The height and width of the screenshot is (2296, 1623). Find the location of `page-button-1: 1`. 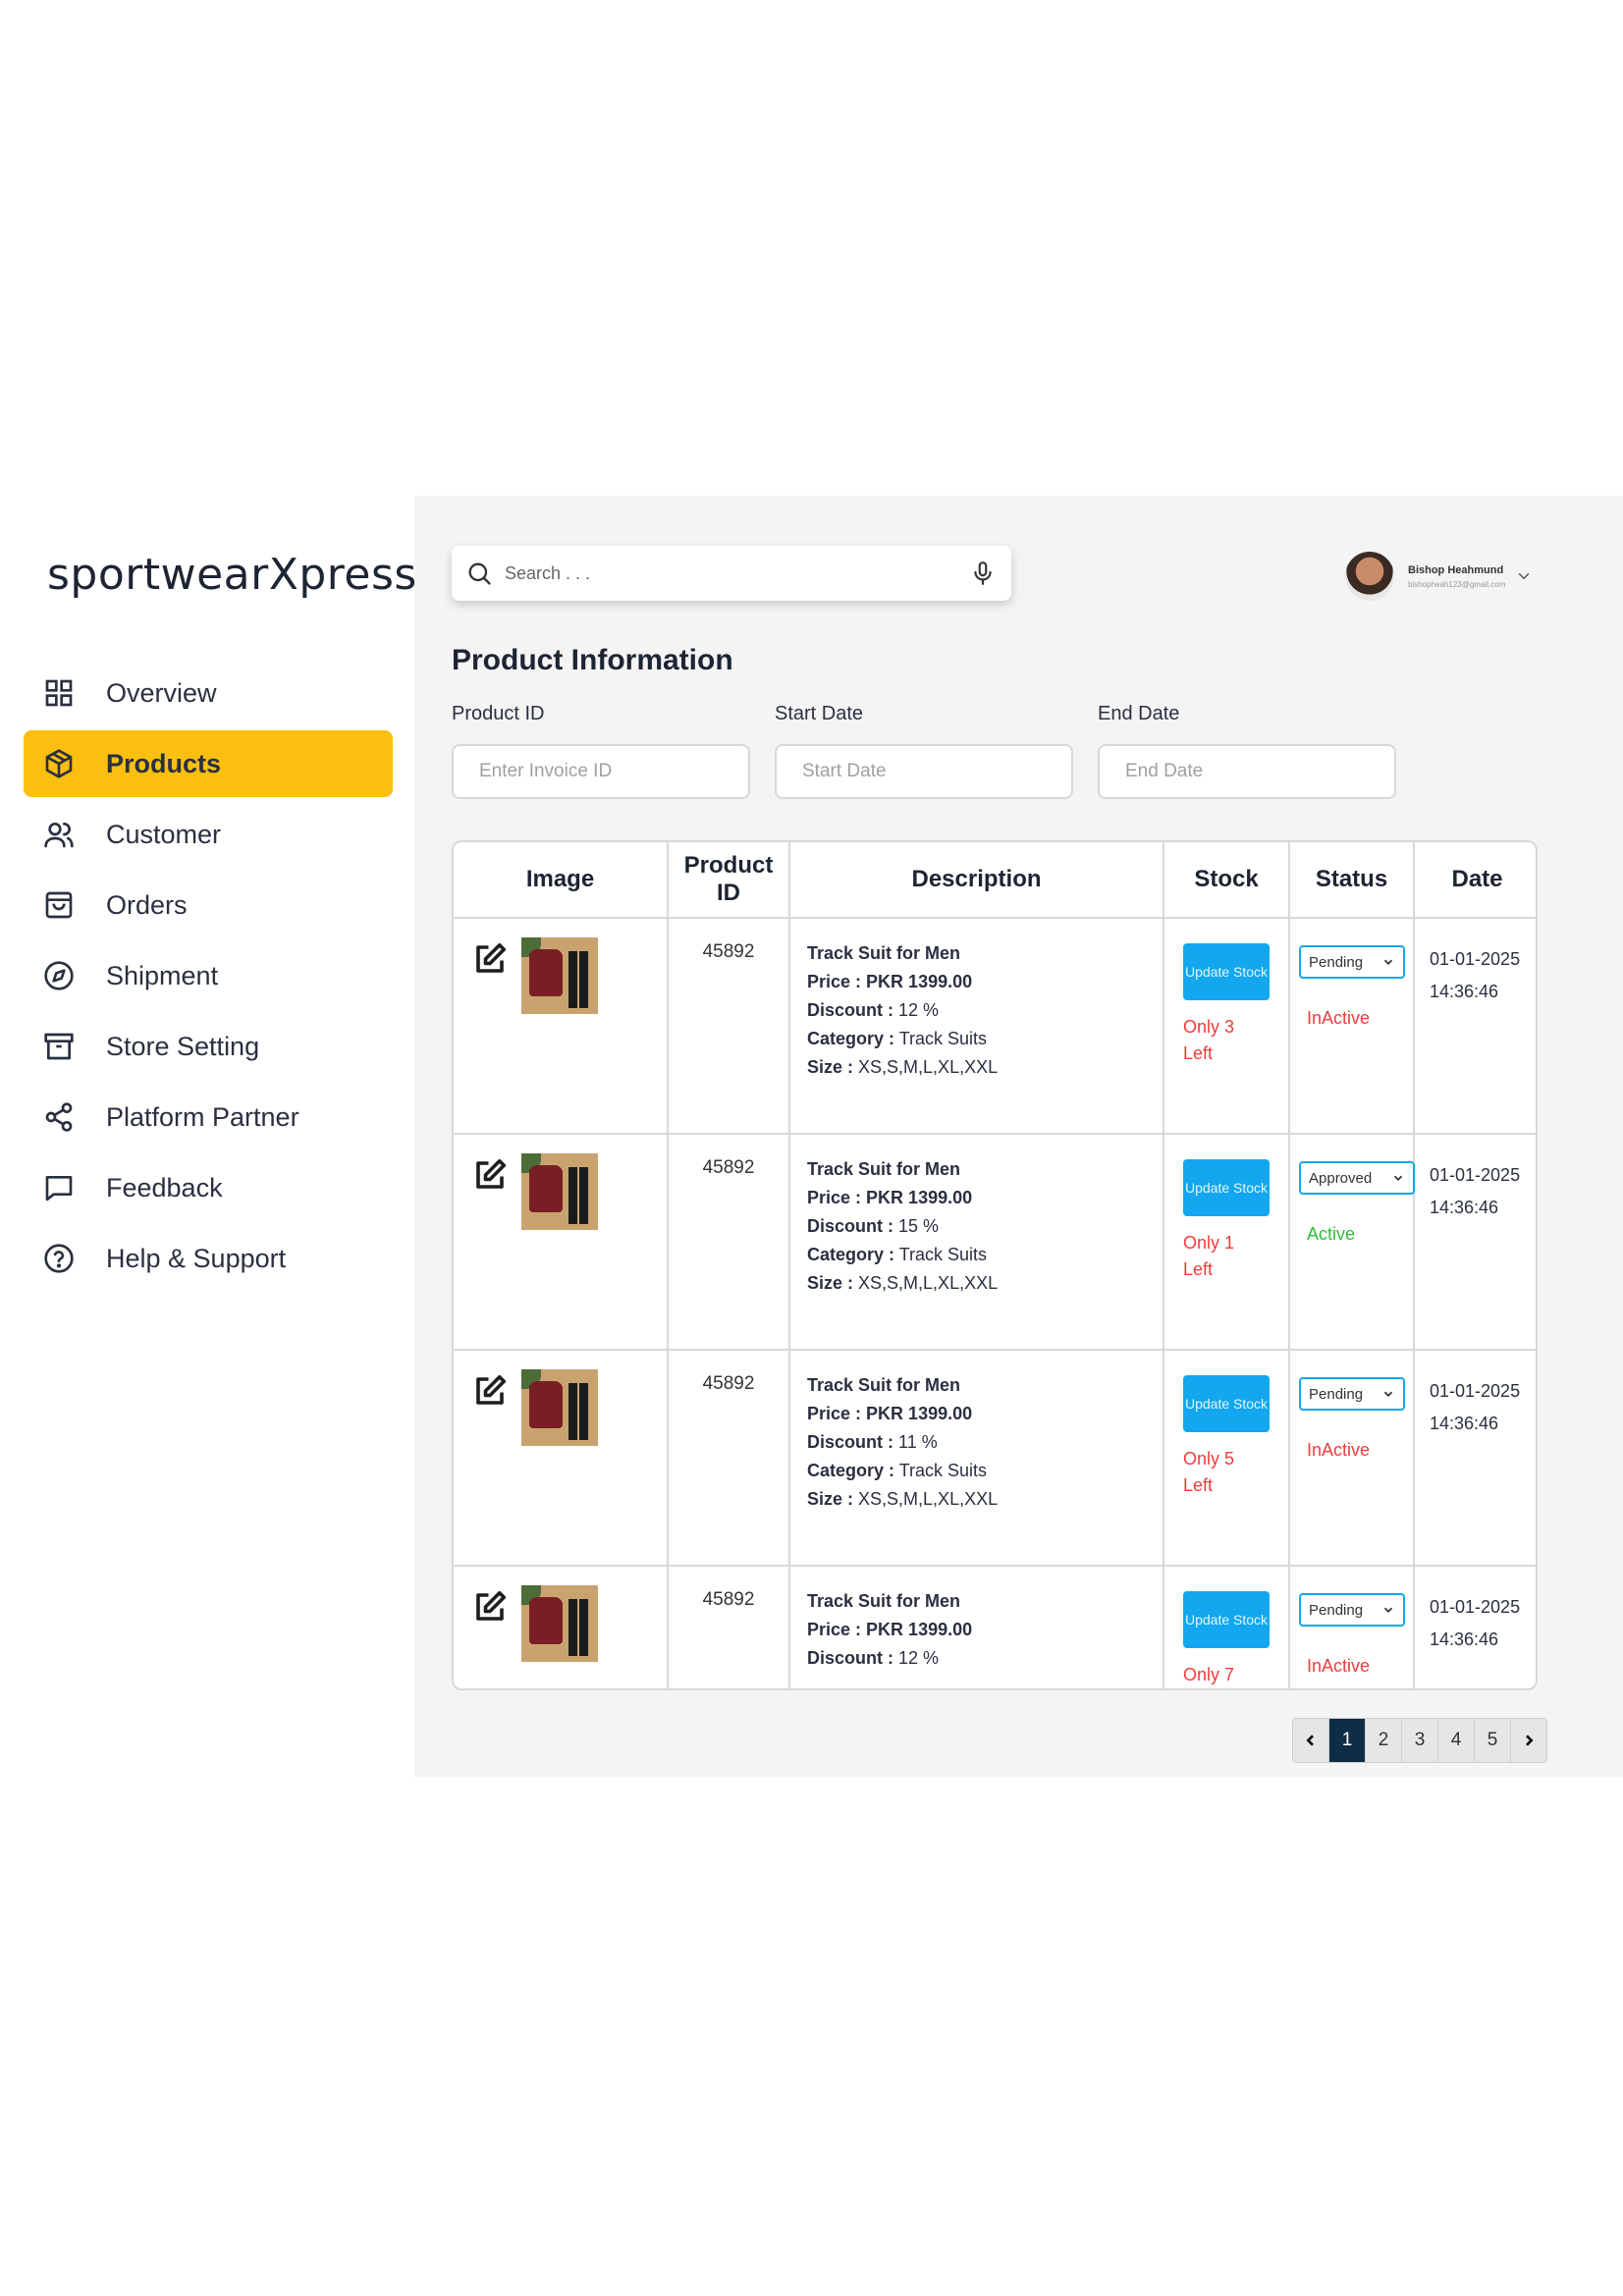

page-button-1: 1 is located at coordinates (1348, 1740).